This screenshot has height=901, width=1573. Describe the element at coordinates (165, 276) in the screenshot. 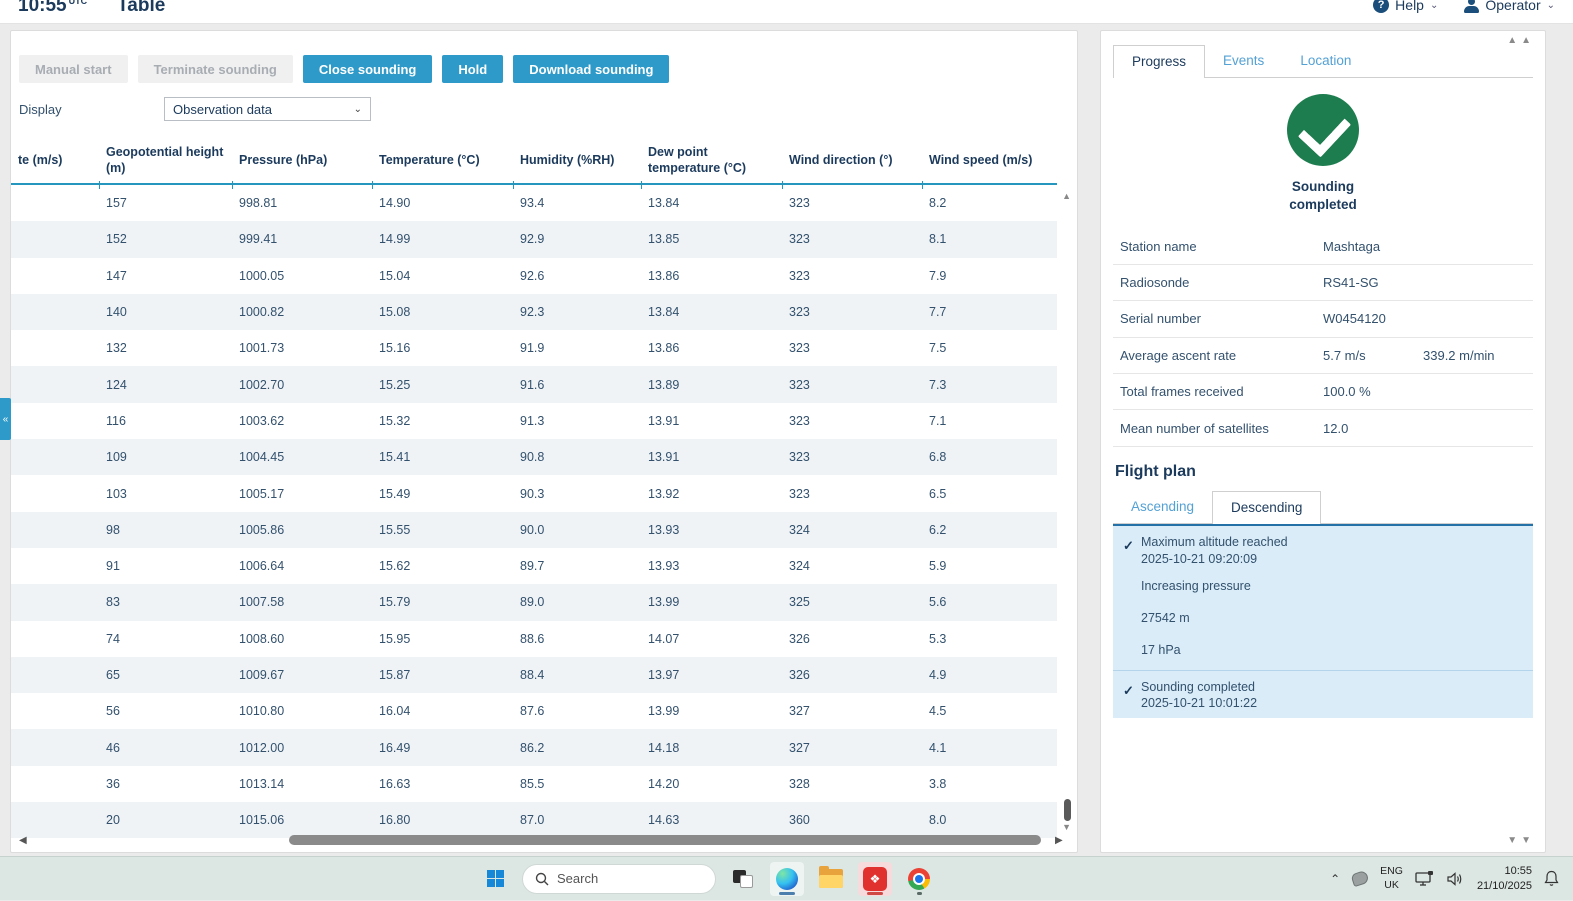

I see `table-cell: 147` at that location.